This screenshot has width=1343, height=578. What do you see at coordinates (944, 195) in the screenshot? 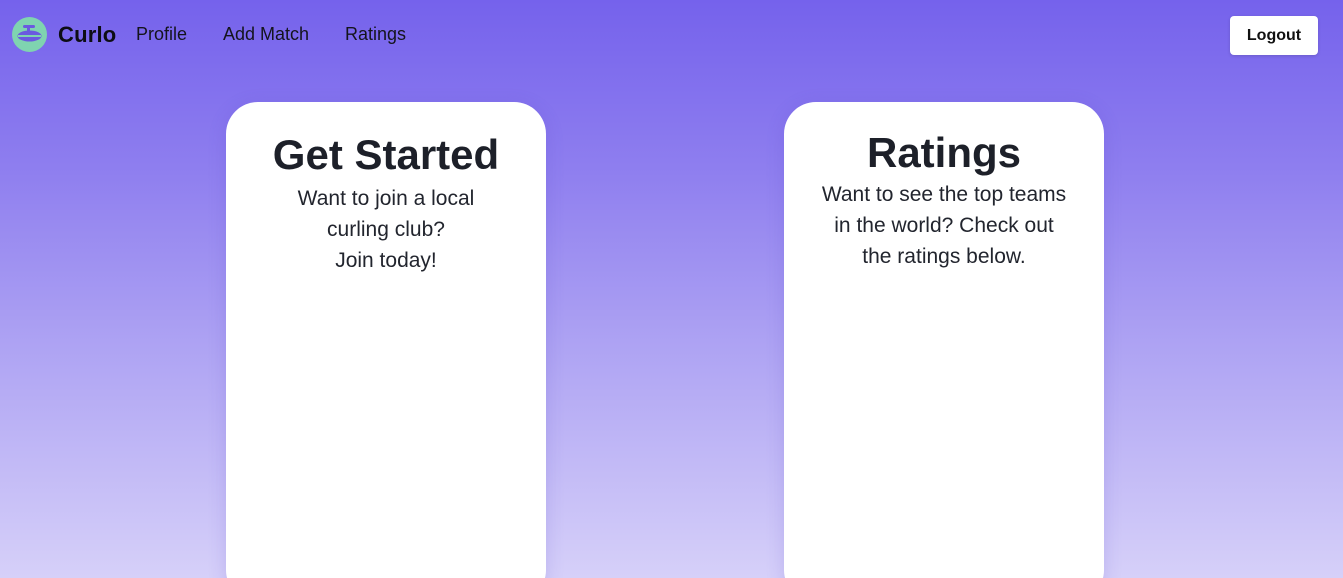
I see `ratings-line: Want to see the top teams` at bounding box center [944, 195].